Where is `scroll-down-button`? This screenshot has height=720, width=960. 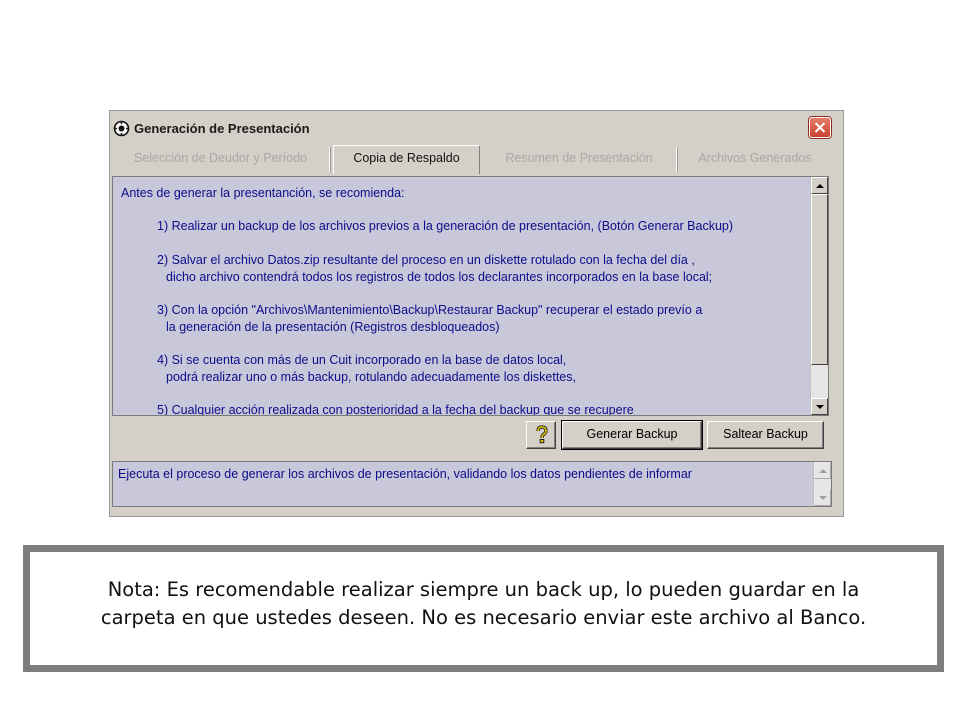
scroll-down-button is located at coordinates (819, 406).